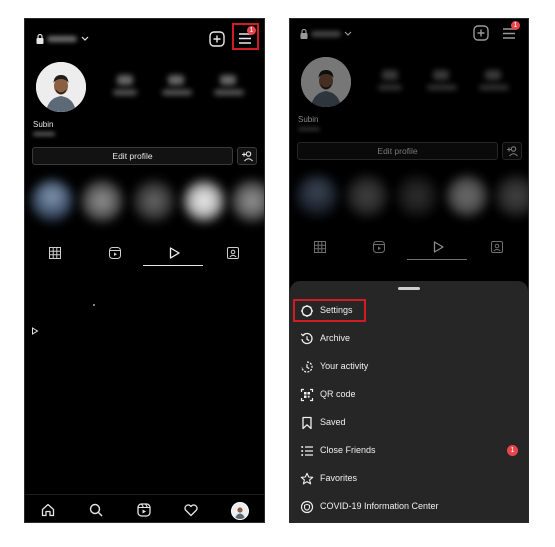 The width and height of the screenshot is (555, 547). What do you see at coordinates (306, 338) in the screenshot?
I see `archive-icon` at bounding box center [306, 338].